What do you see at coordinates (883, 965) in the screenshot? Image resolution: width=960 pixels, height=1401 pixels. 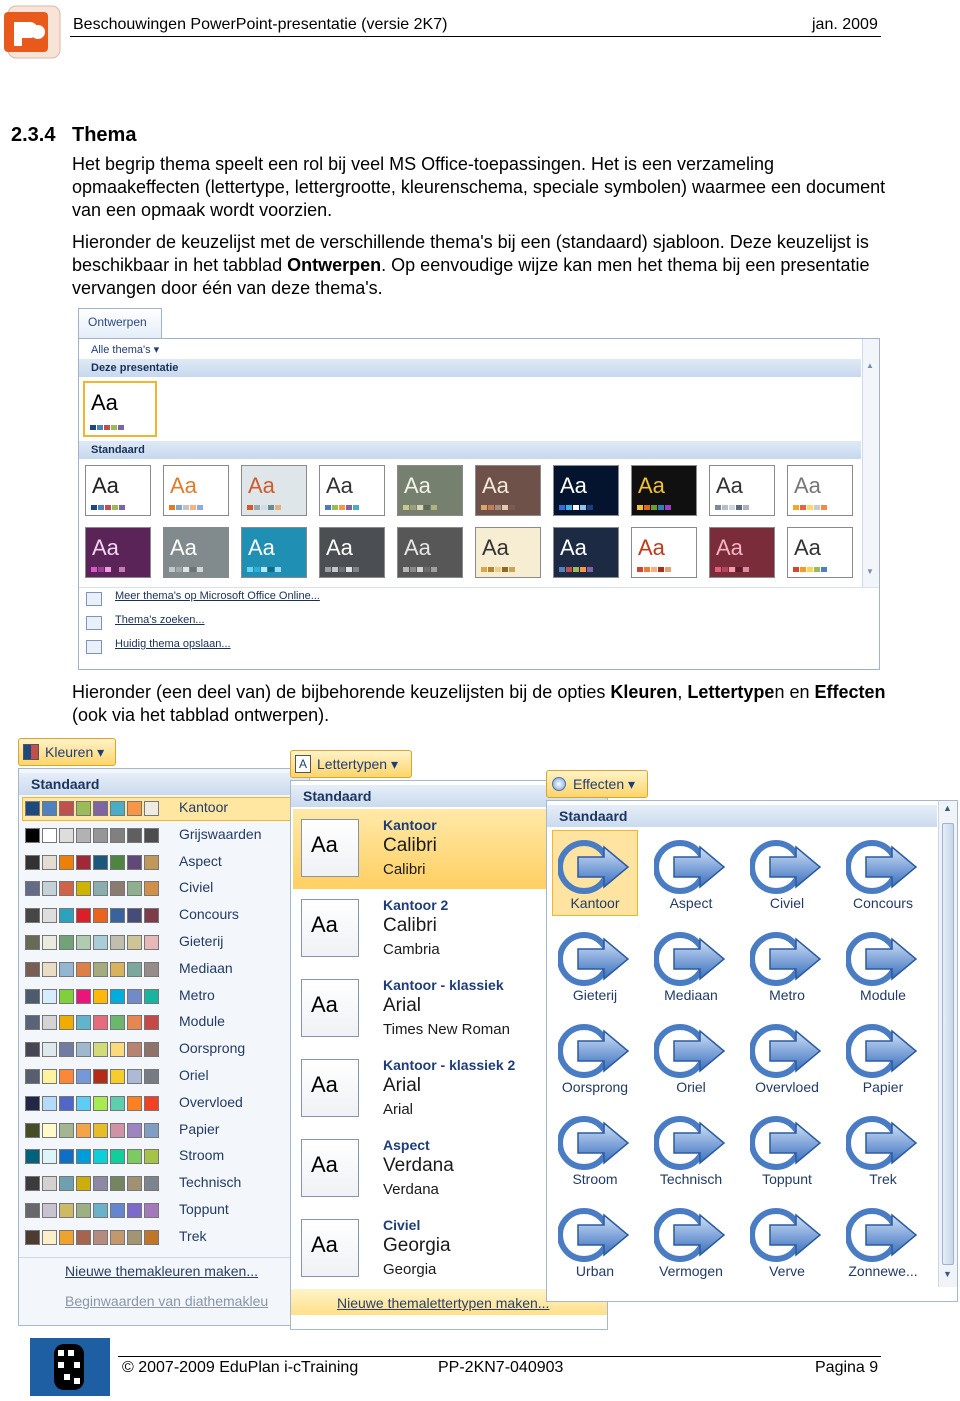 I see `effect-option: Module` at bounding box center [883, 965].